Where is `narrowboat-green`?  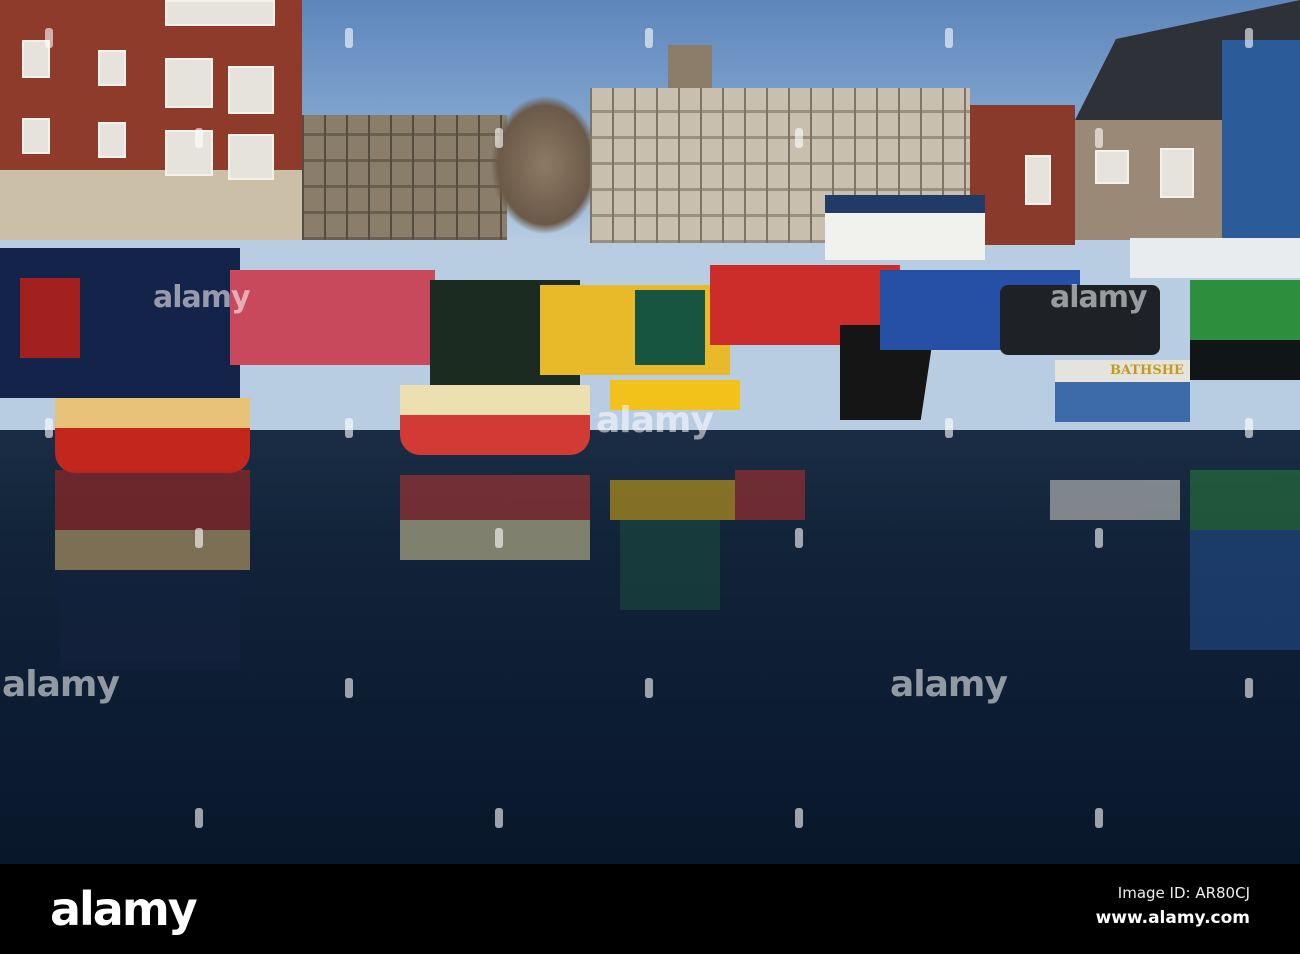
narrowboat-green is located at coordinates (1245, 335).